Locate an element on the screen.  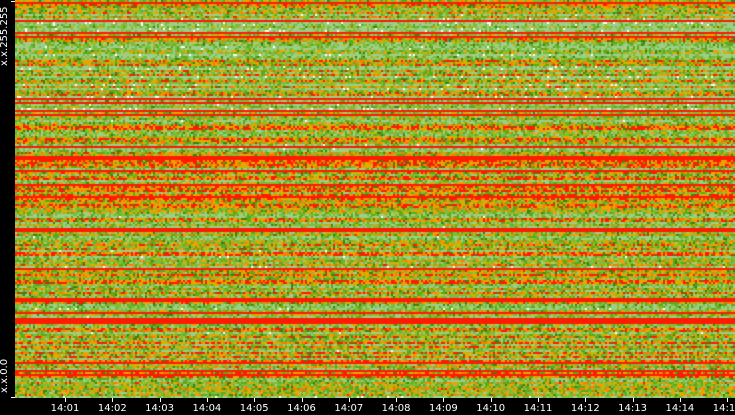
x-tick-label: 14:08 is located at coordinates (396, 408).